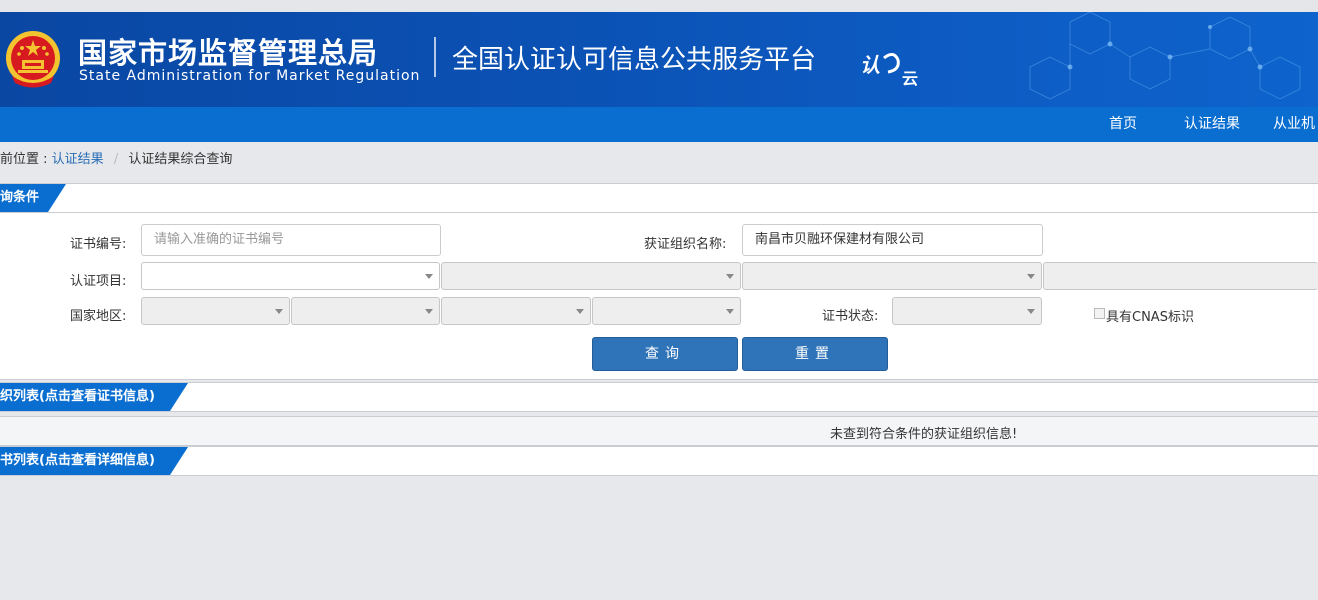 Image resolution: width=1318 pixels, height=600 pixels. I want to click on project-label: 认证项目:, so click(98, 281).